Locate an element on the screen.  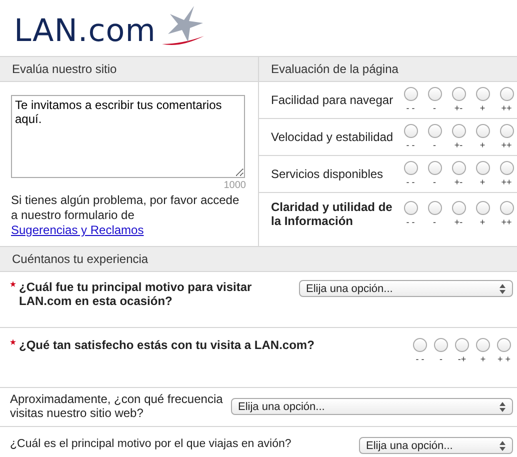
criterion-label: Claridad y utilidad de la Información is located at coordinates (332, 214).